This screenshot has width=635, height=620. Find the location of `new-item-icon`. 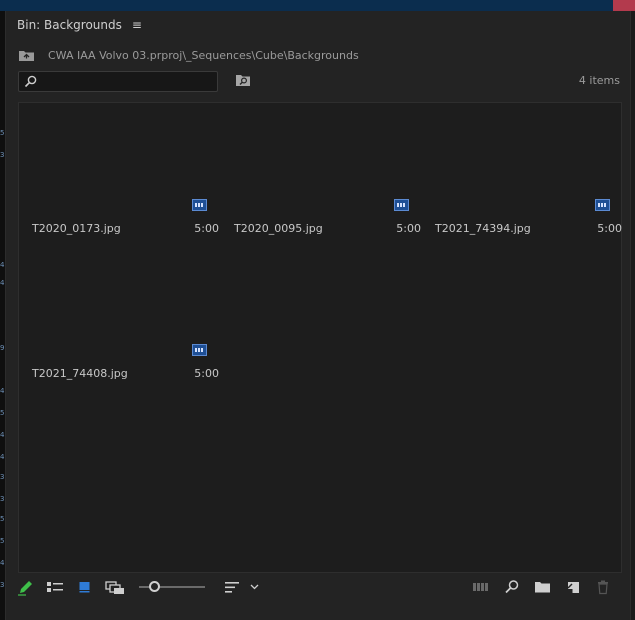

new-item-icon is located at coordinates (573, 587).